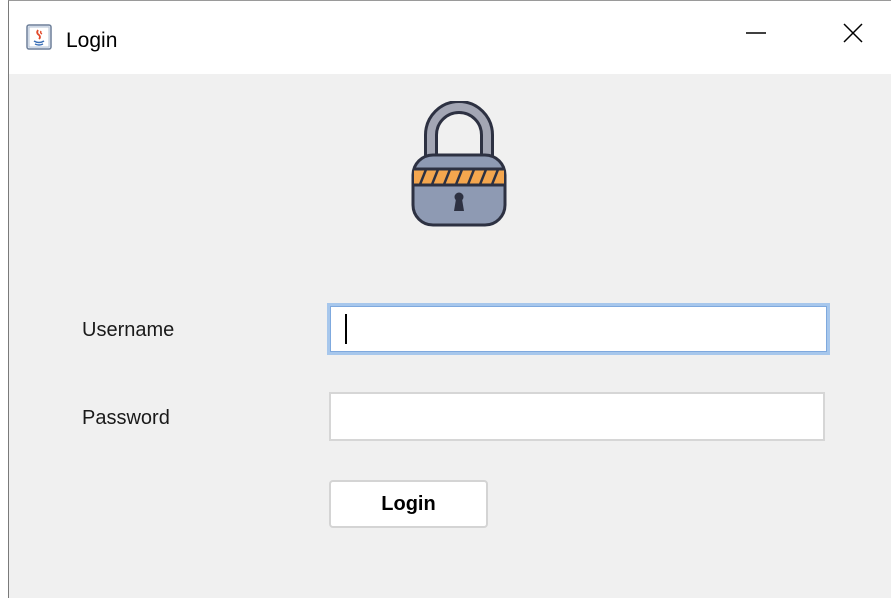 This screenshot has height=598, width=891. Describe the element at coordinates (578, 329) in the screenshot. I see `username-input` at that location.